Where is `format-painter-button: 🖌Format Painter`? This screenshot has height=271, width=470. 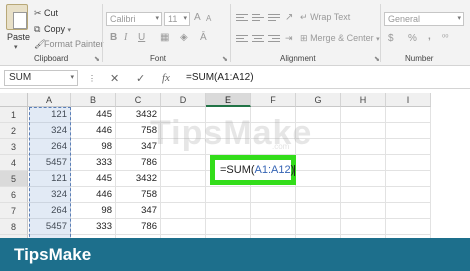 format-painter-button: 🖌Format Painter is located at coordinates (69, 44).